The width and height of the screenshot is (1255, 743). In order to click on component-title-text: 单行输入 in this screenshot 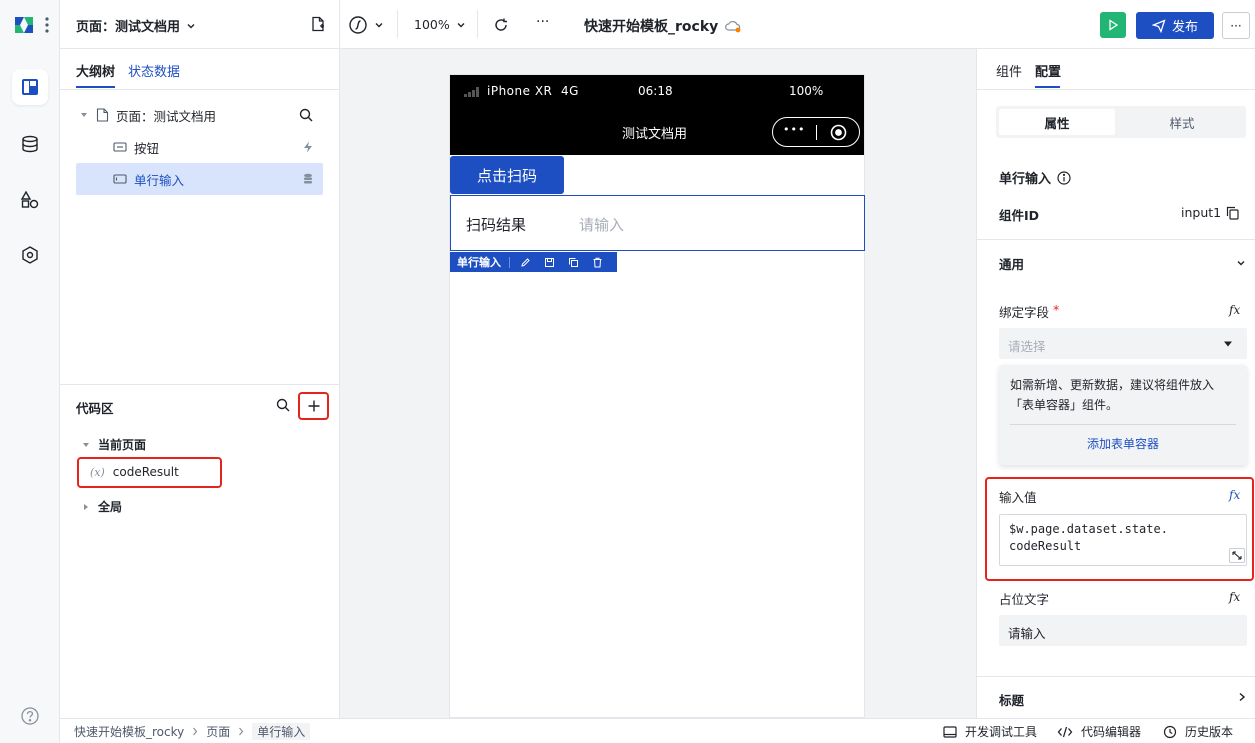, I will do `click(1025, 179)`.